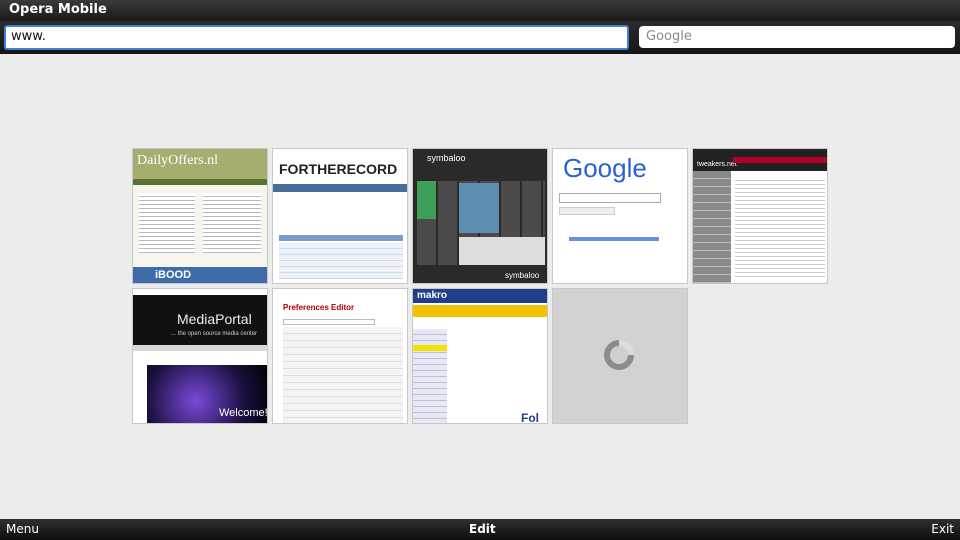 The width and height of the screenshot is (960, 540). I want to click on makro-nav, so click(480, 311).